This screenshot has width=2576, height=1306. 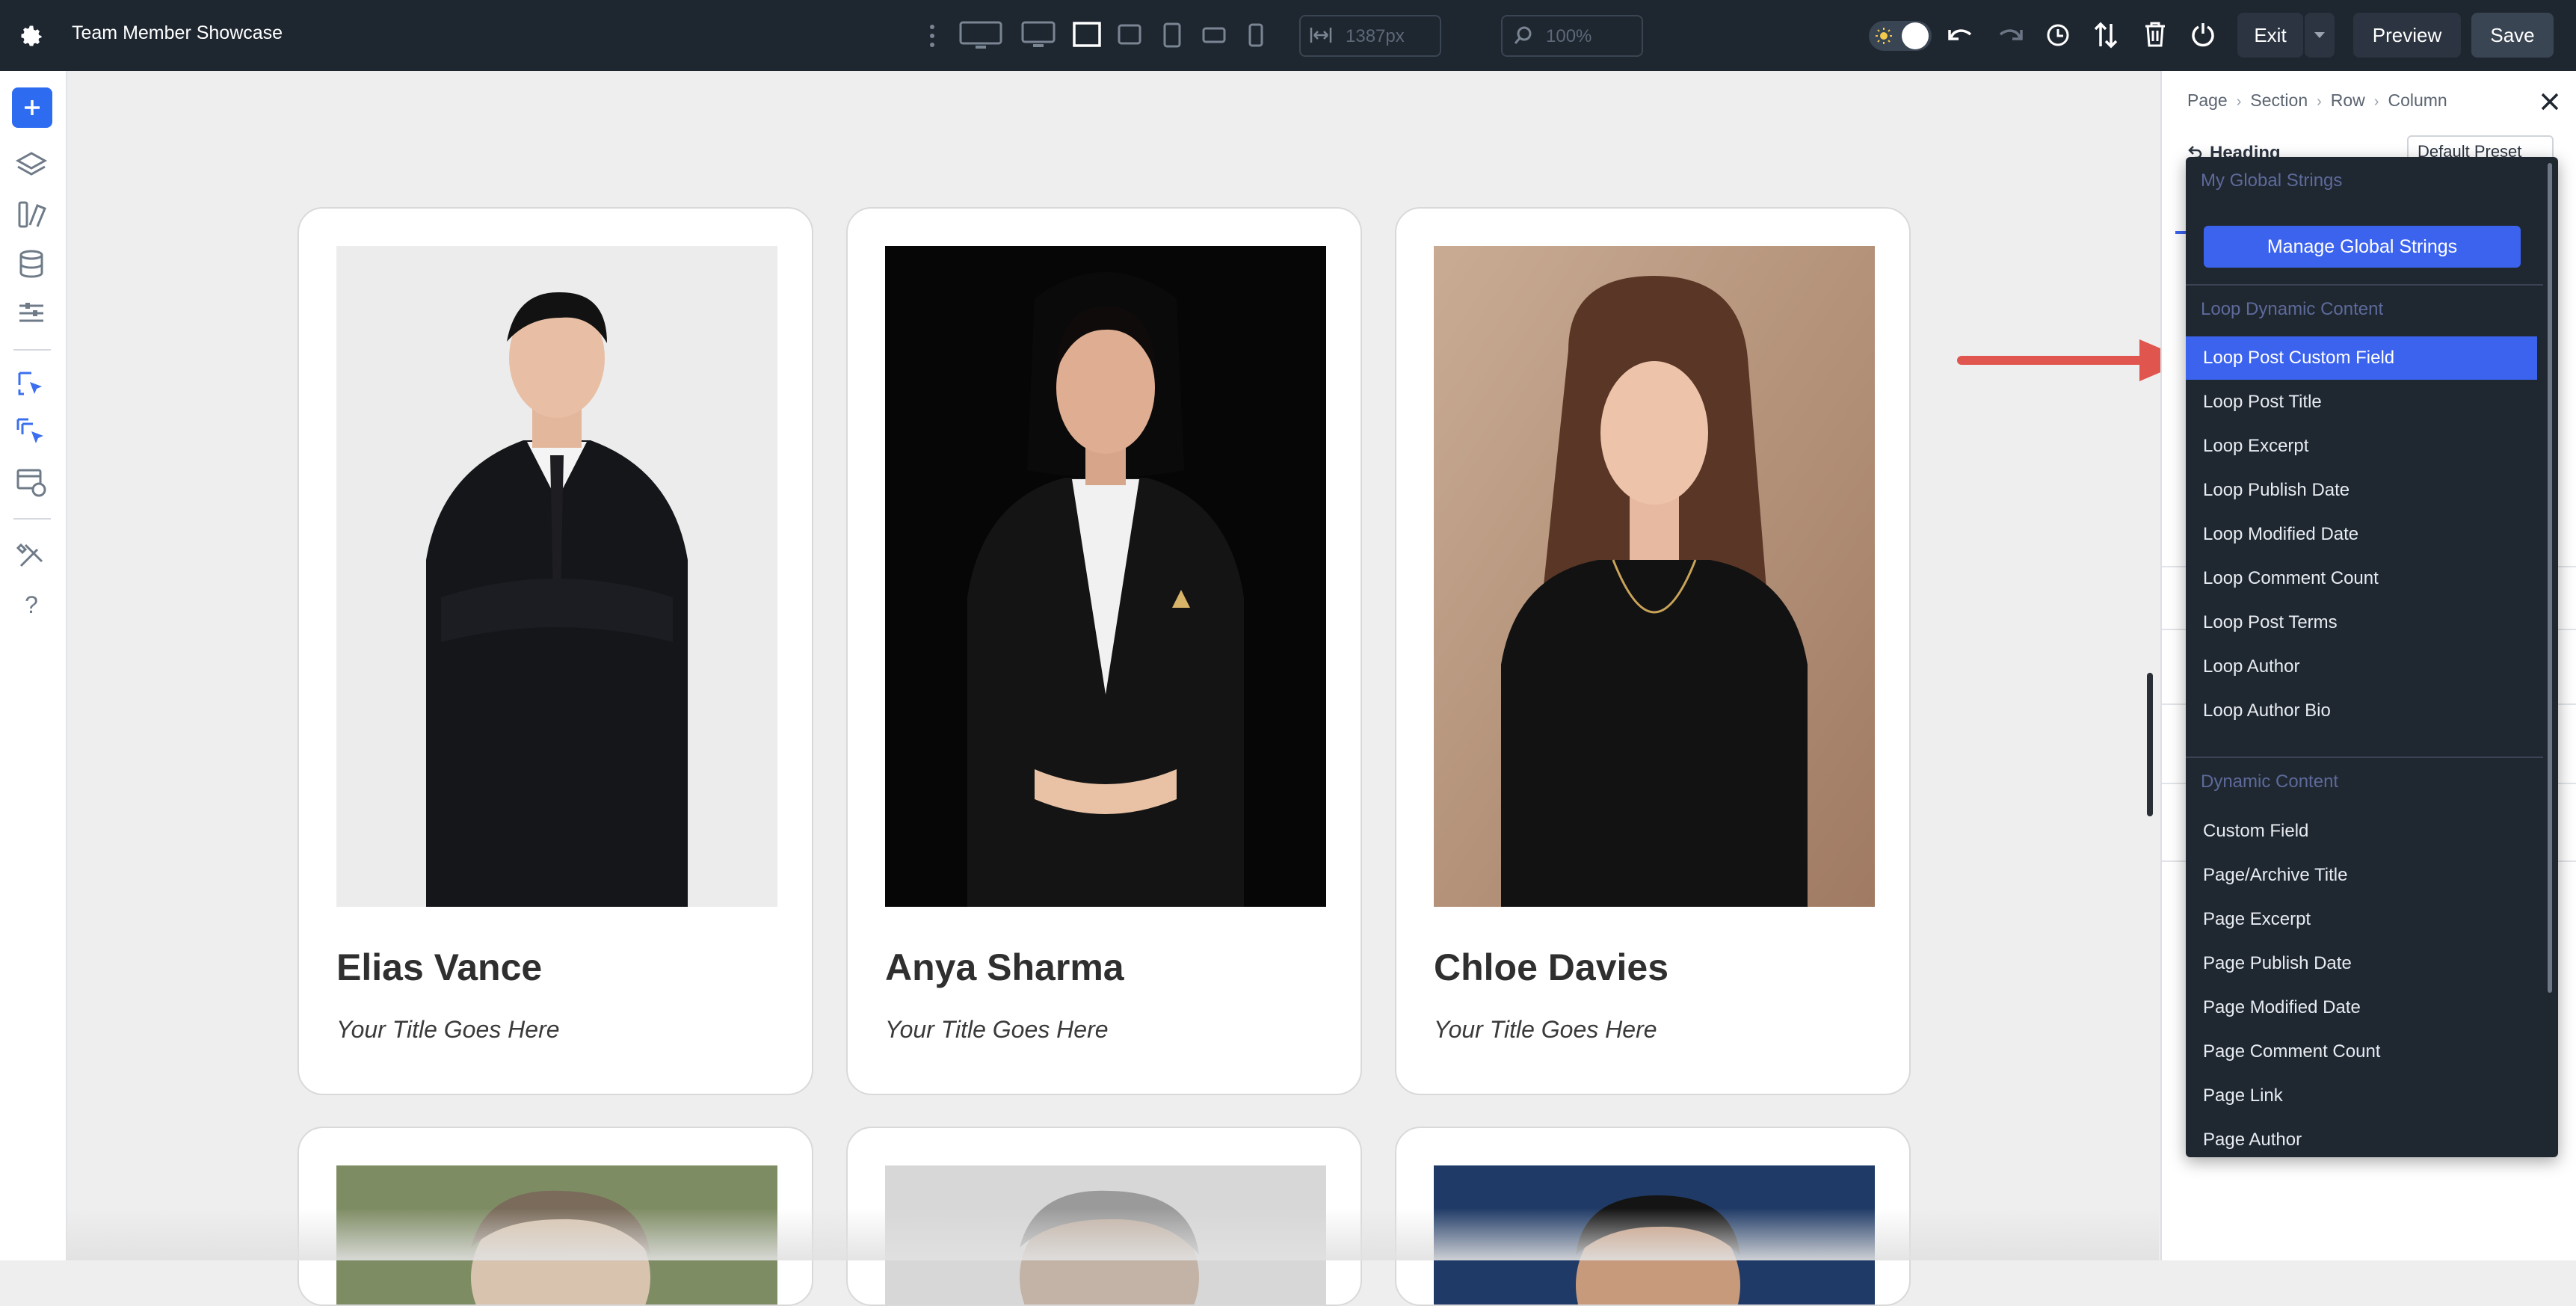 I want to click on responsive-preview-icon, so click(x=31, y=483).